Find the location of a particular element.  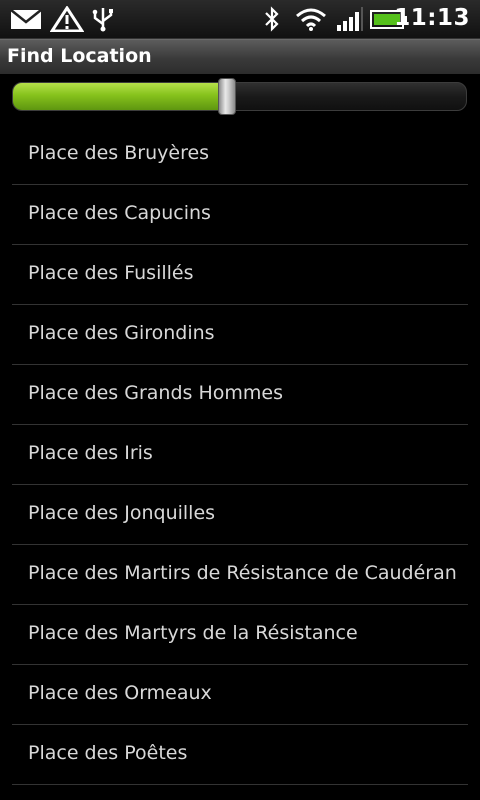

warning-icon is located at coordinates (67, 19).